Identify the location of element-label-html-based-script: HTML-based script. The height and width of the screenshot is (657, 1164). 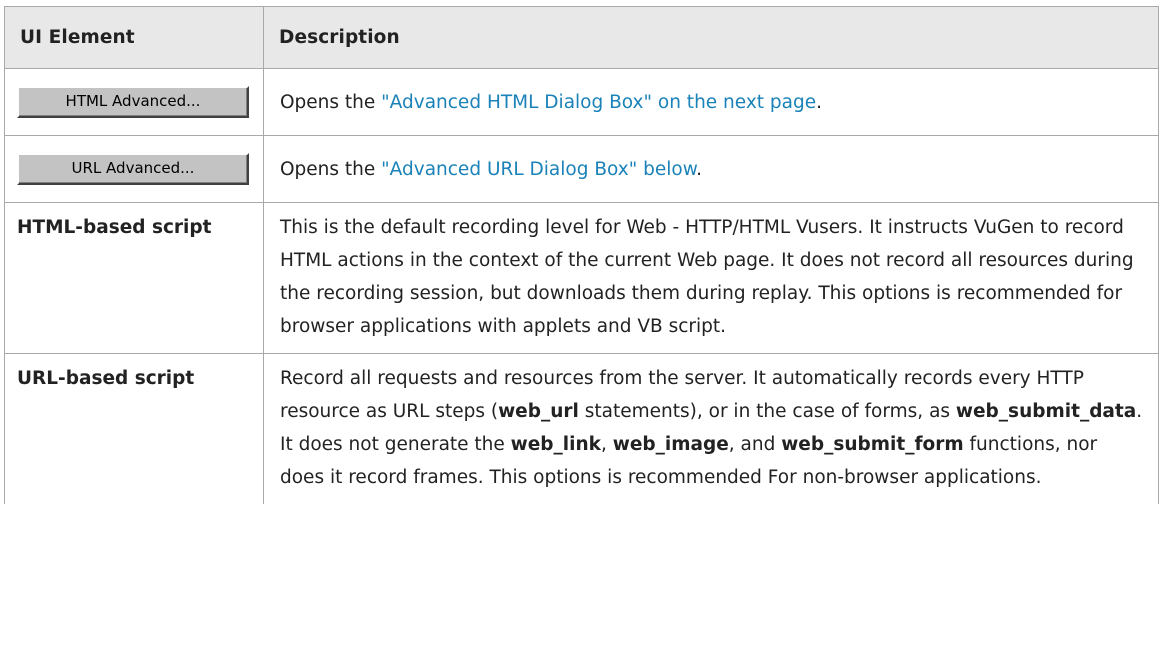
(134, 278).